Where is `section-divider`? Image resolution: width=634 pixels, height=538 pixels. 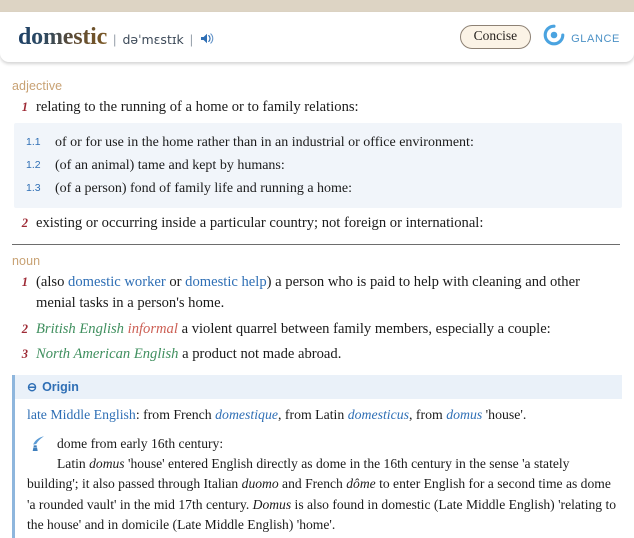 section-divider is located at coordinates (316, 245).